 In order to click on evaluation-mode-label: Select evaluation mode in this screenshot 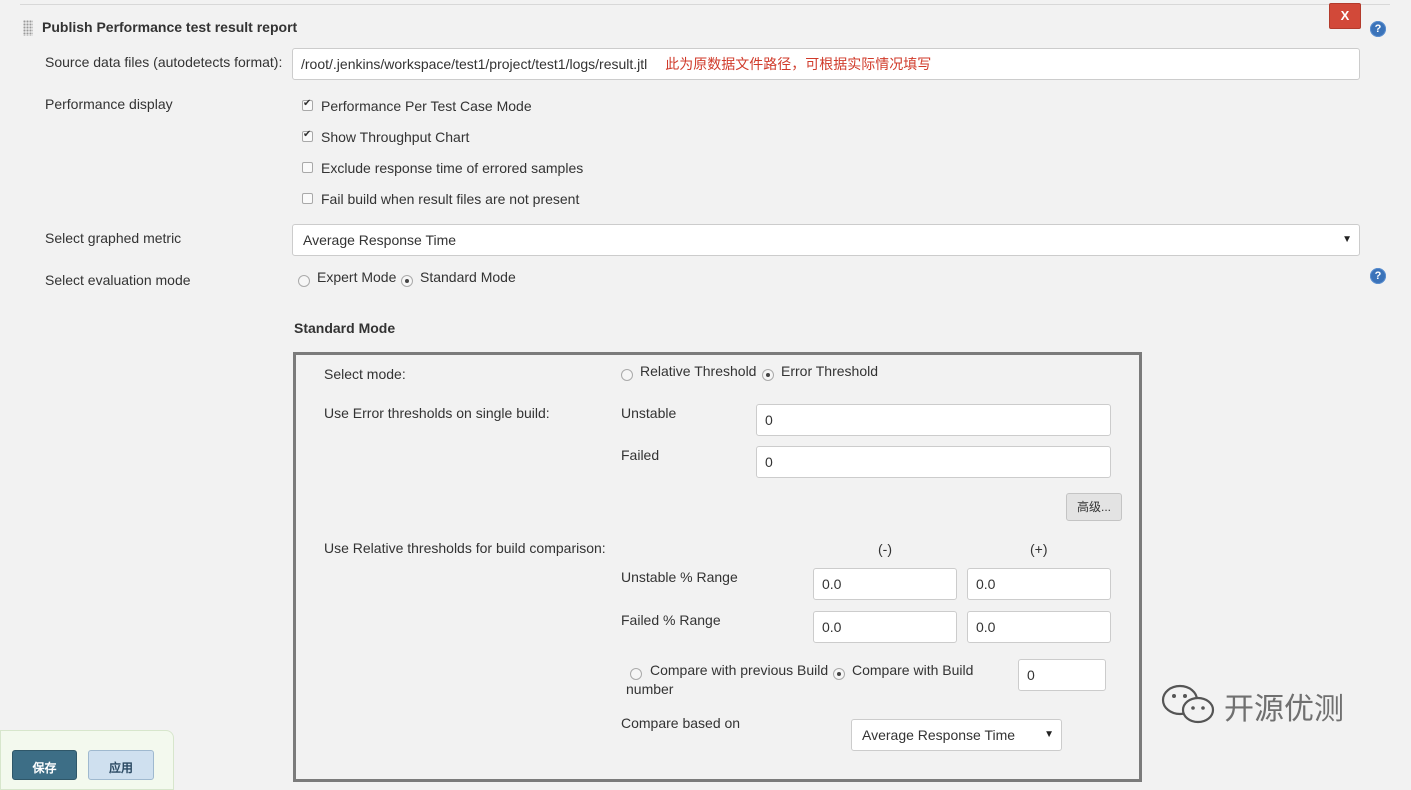, I will do `click(118, 280)`.